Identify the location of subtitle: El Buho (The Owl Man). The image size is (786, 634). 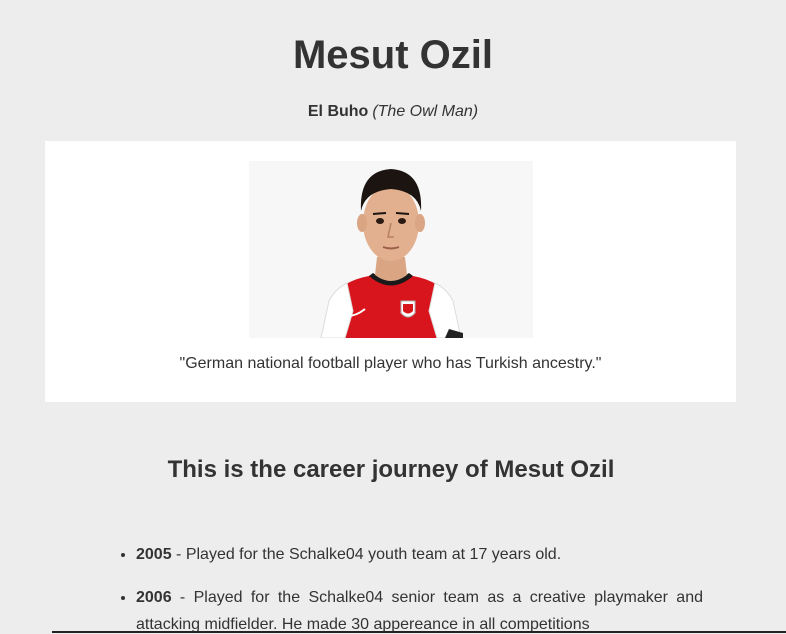
(393, 112).